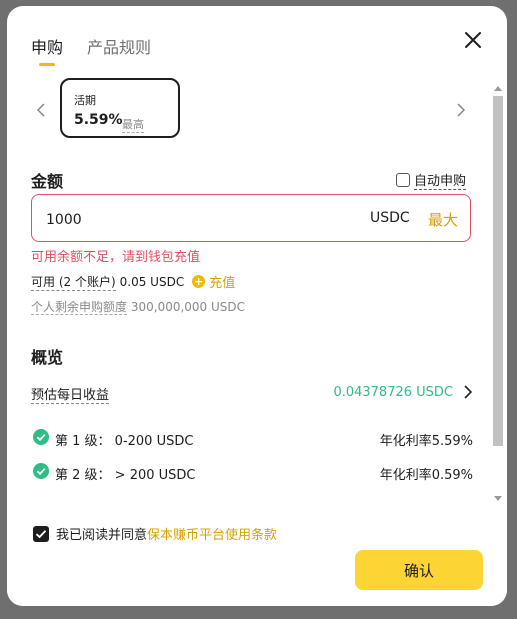 The width and height of the screenshot is (517, 619). I want to click on agreement-text: 我已阅读并同意, so click(102, 535).